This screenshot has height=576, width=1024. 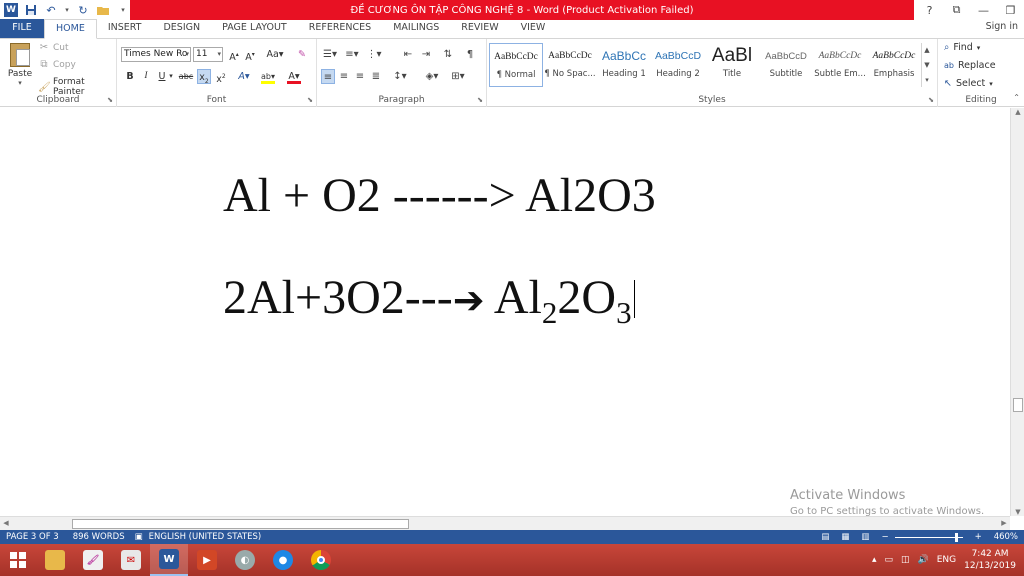 What do you see at coordinates (927, 80) in the screenshot?
I see `more-icon: ▾` at bounding box center [927, 80].